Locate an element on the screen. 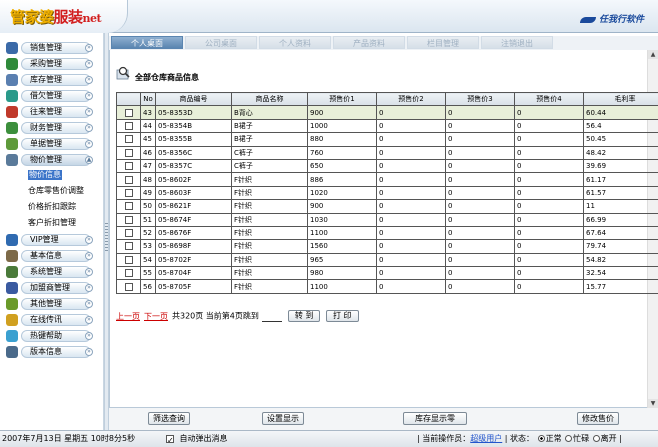 The width and height of the screenshot is (658, 447). table-row: 52 05-8676F F针织 1100 0 0 0 67.64 is located at coordinates (387, 233).